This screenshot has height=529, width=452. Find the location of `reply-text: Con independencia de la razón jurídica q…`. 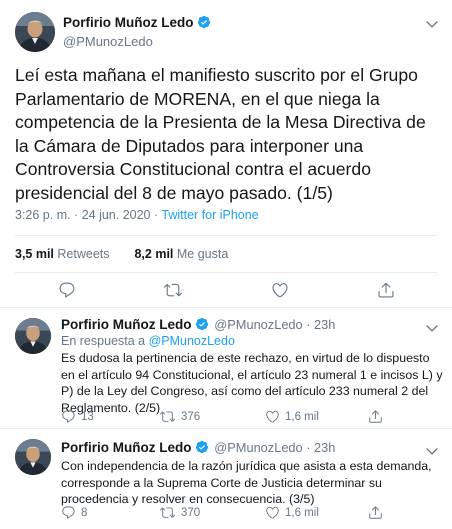

reply-text: Con independencia de la razón jurídica q… is located at coordinates (246, 482).